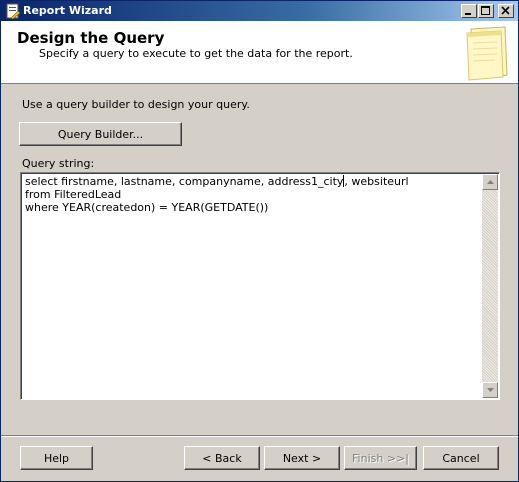  What do you see at coordinates (56, 458) in the screenshot?
I see `help-button: Help` at bounding box center [56, 458].